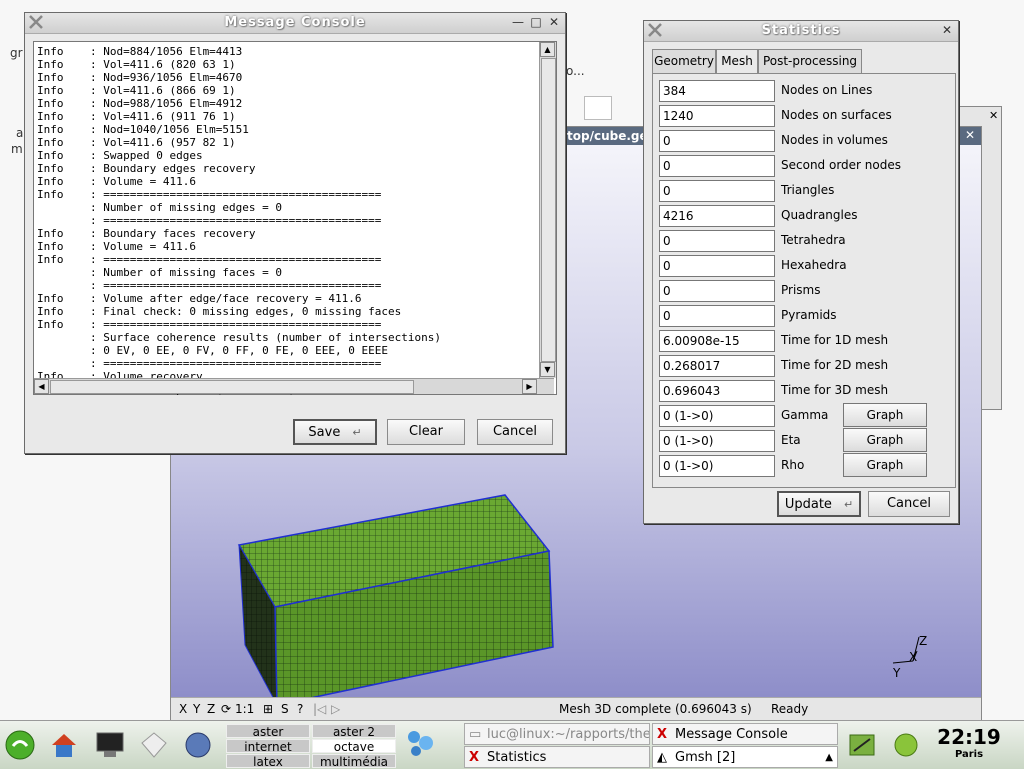 The height and width of the screenshot is (769, 1024). I want to click on console-title: Message Console, so click(295, 22).